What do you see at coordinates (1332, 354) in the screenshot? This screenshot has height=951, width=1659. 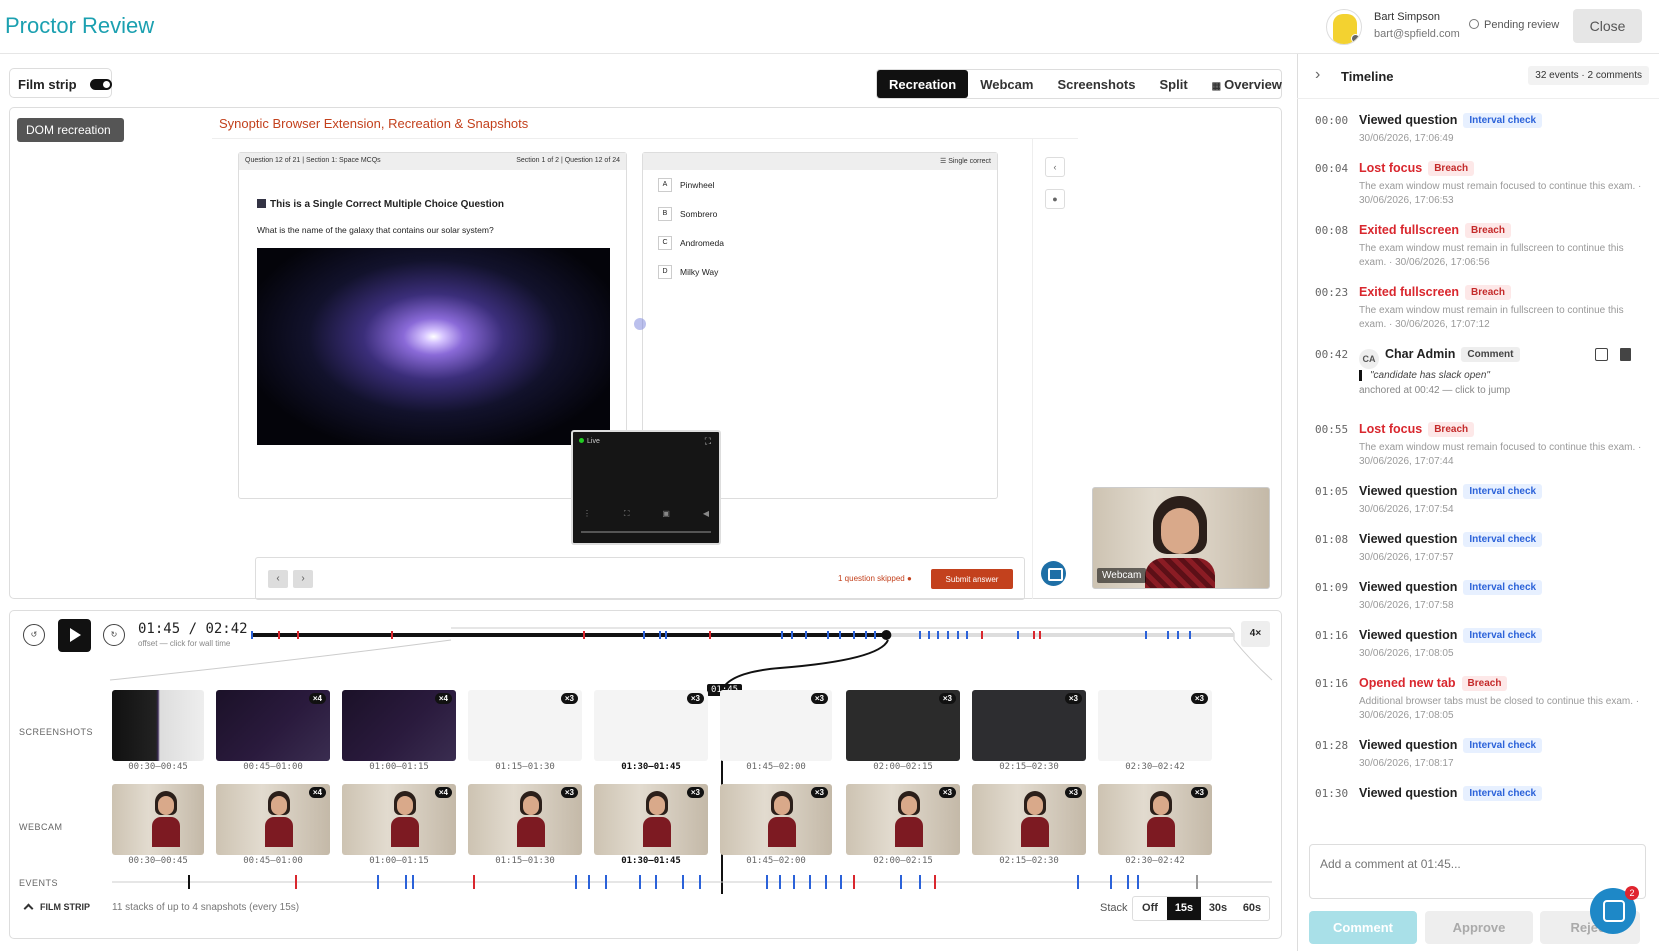 I see `event-time: 00:42` at bounding box center [1332, 354].